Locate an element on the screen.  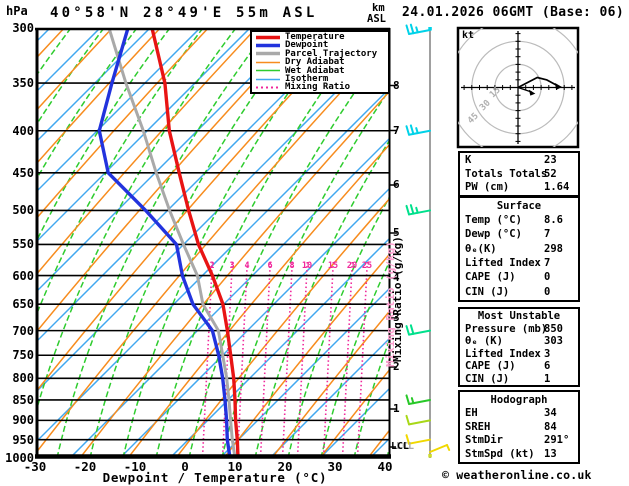
table-row-label: Pressure (mb) is located at coordinates (506, 328).